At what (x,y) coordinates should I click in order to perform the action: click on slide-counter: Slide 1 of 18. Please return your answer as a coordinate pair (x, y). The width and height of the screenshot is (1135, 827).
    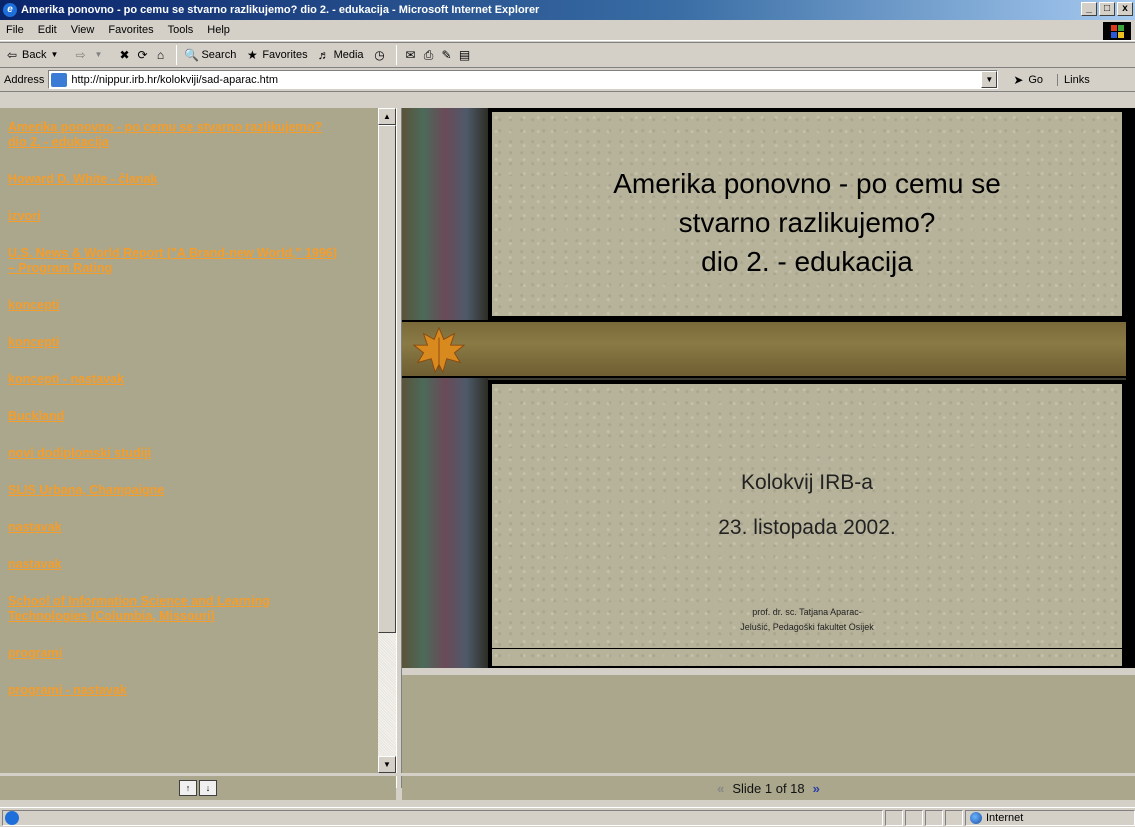
    Looking at the image, I should click on (768, 788).